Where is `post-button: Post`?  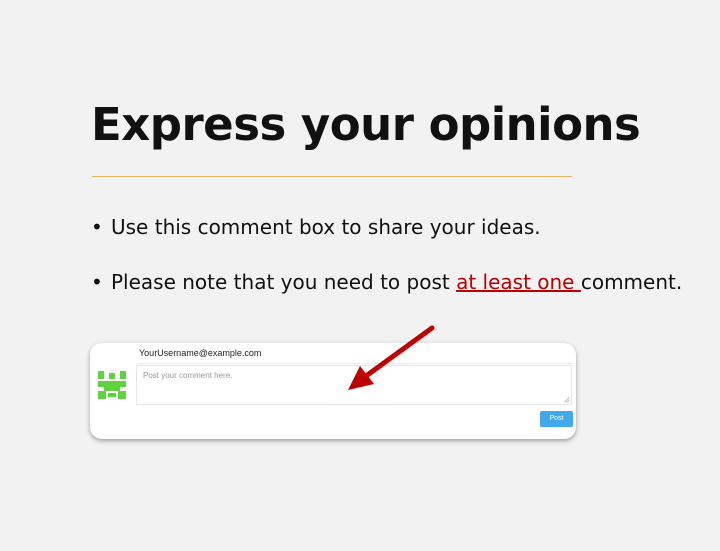
post-button: Post is located at coordinates (556, 419).